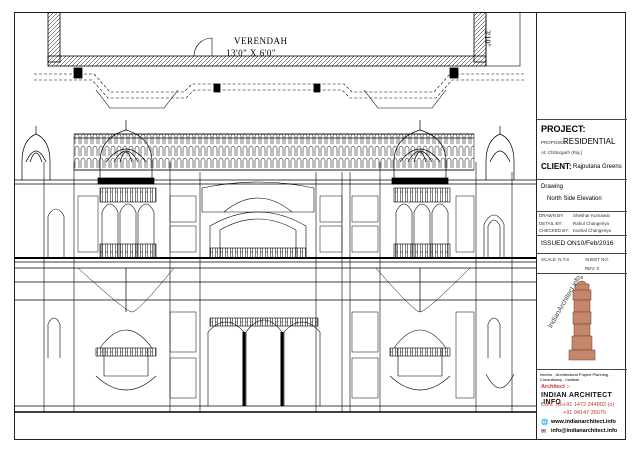 The image size is (640, 452). What do you see at coordinates (500, 153) in the screenshot?
I see `right-dome-small` at bounding box center [500, 153].